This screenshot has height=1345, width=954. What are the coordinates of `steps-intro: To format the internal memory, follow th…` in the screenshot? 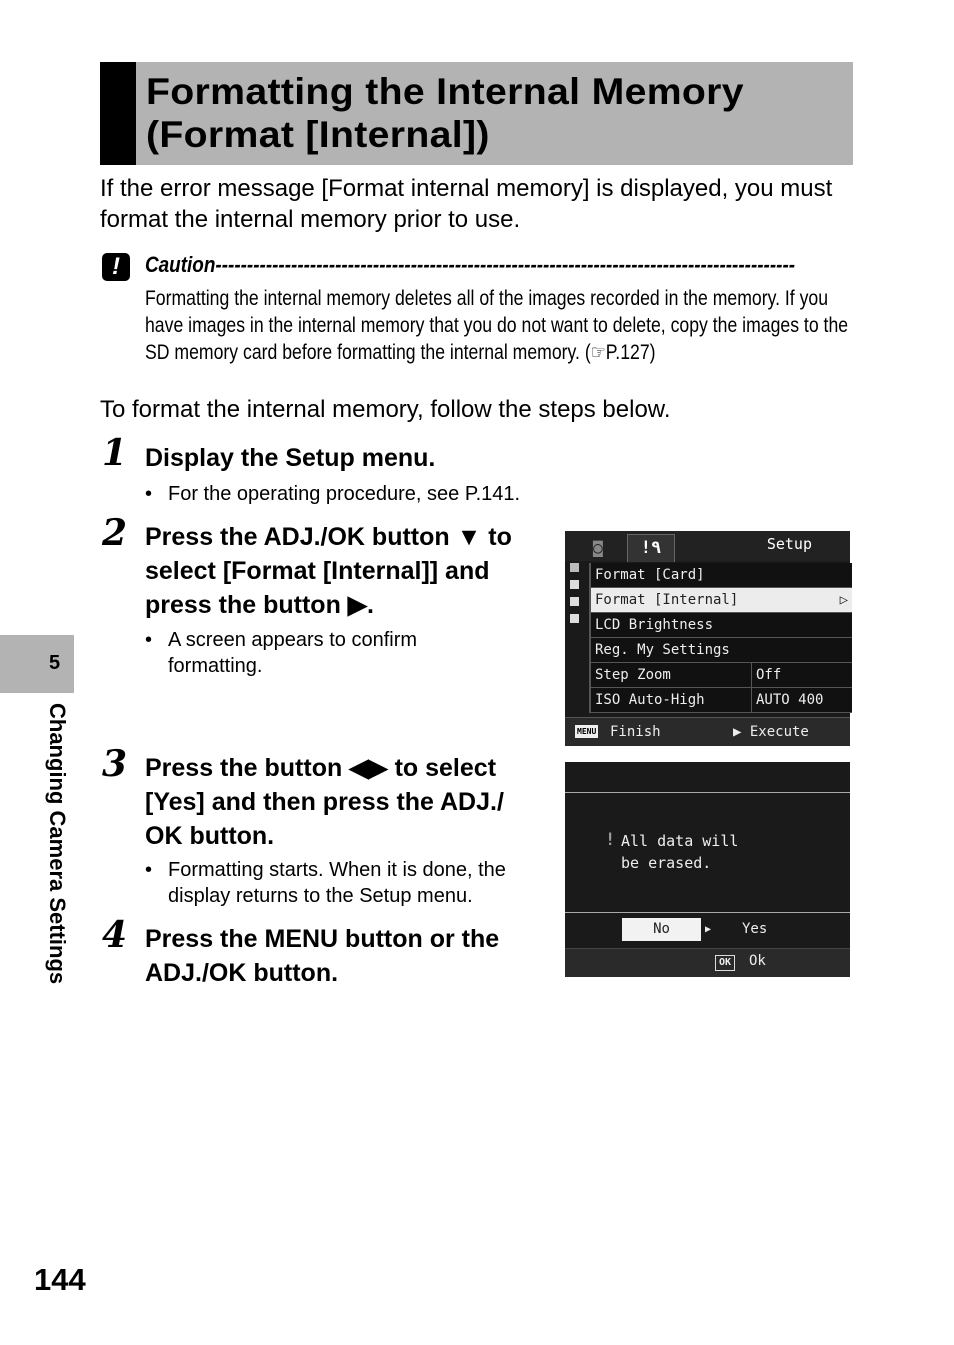 It's located at (385, 409).